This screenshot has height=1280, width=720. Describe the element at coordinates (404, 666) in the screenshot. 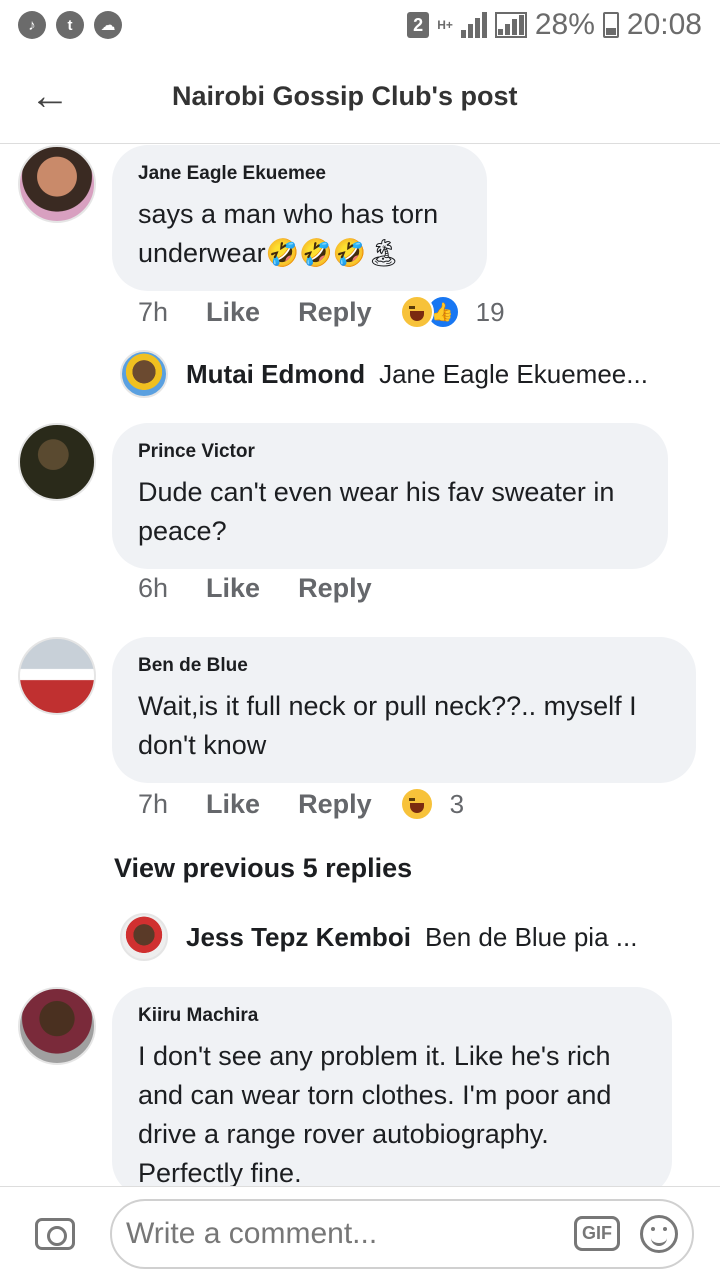

I see `comment-author: Ben de Blue` at that location.